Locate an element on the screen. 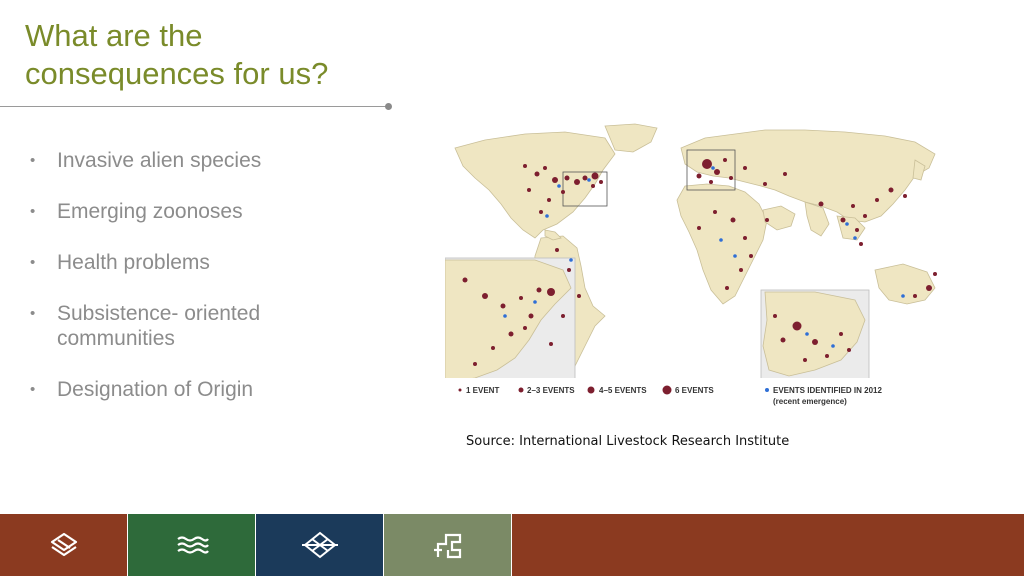 Image resolution: width=1024 pixels, height=576 pixels. maze-icon is located at coordinates (447, 546).